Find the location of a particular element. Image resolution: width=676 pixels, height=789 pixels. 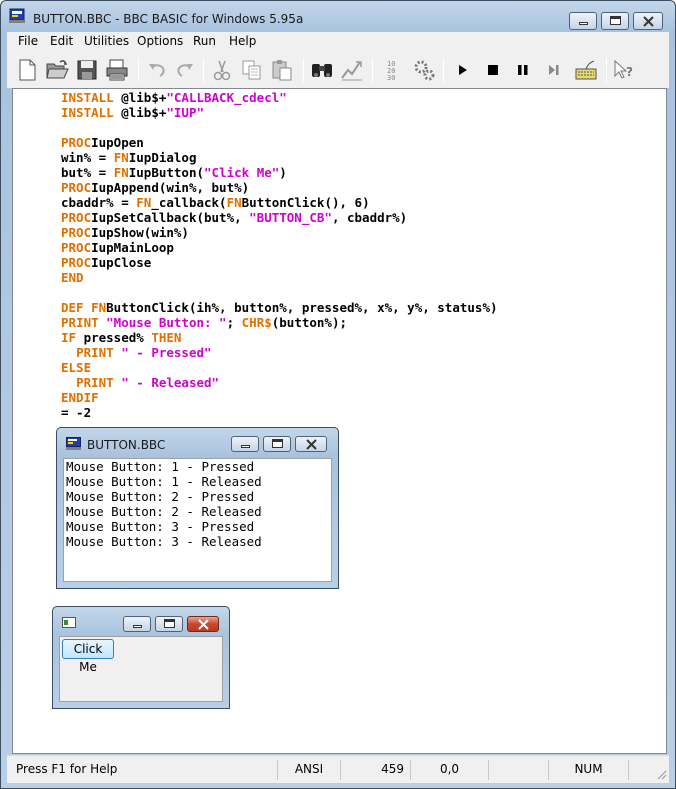

open-folder-icon is located at coordinates (57, 70).